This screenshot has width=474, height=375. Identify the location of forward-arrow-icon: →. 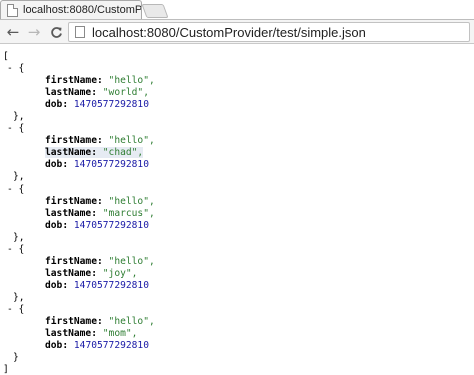
(34, 32).